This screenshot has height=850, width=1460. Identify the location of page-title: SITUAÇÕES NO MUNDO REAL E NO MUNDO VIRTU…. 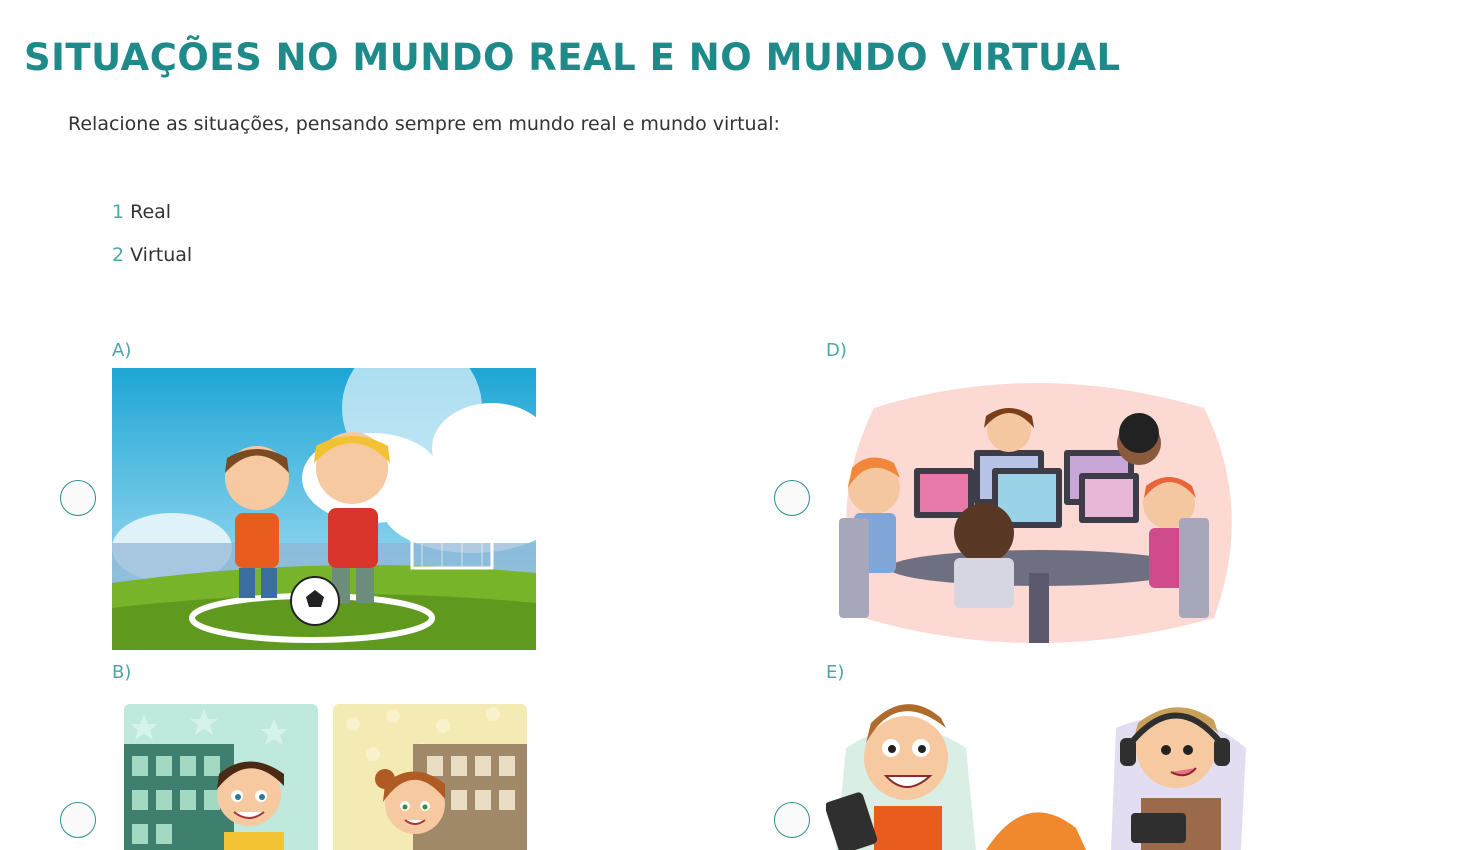
(572, 57).